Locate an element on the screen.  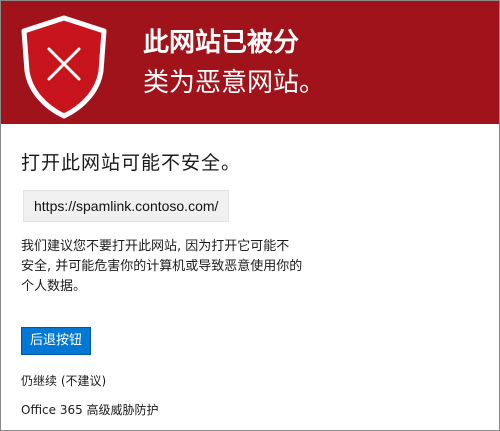
continue-anyway-link: 仍继续 (不建议) is located at coordinates (63, 380).